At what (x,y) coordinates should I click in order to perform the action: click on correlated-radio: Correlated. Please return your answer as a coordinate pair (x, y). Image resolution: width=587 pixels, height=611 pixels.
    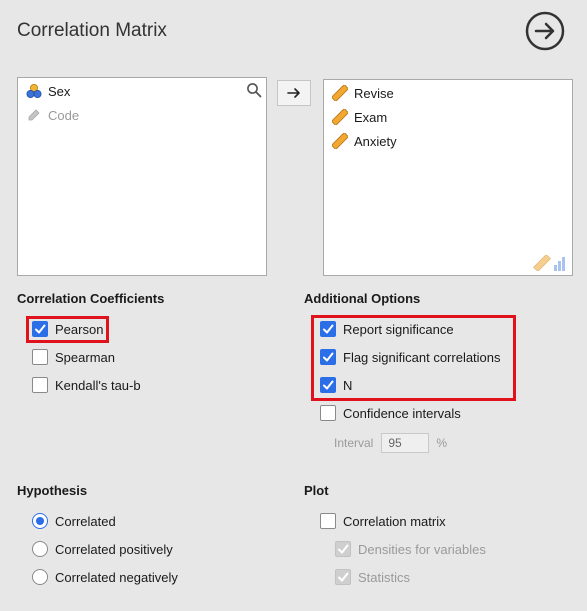
    Looking at the image, I should click on (74, 521).